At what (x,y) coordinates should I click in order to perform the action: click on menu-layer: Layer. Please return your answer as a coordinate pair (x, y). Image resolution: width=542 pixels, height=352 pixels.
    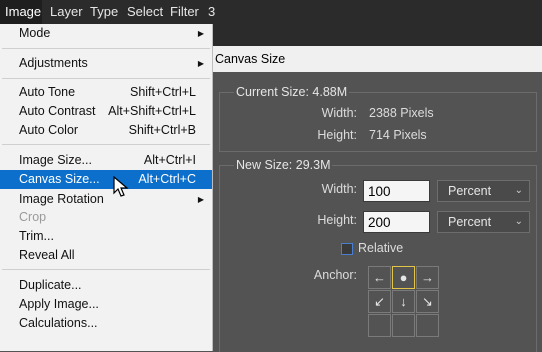
    Looking at the image, I should click on (66, 12).